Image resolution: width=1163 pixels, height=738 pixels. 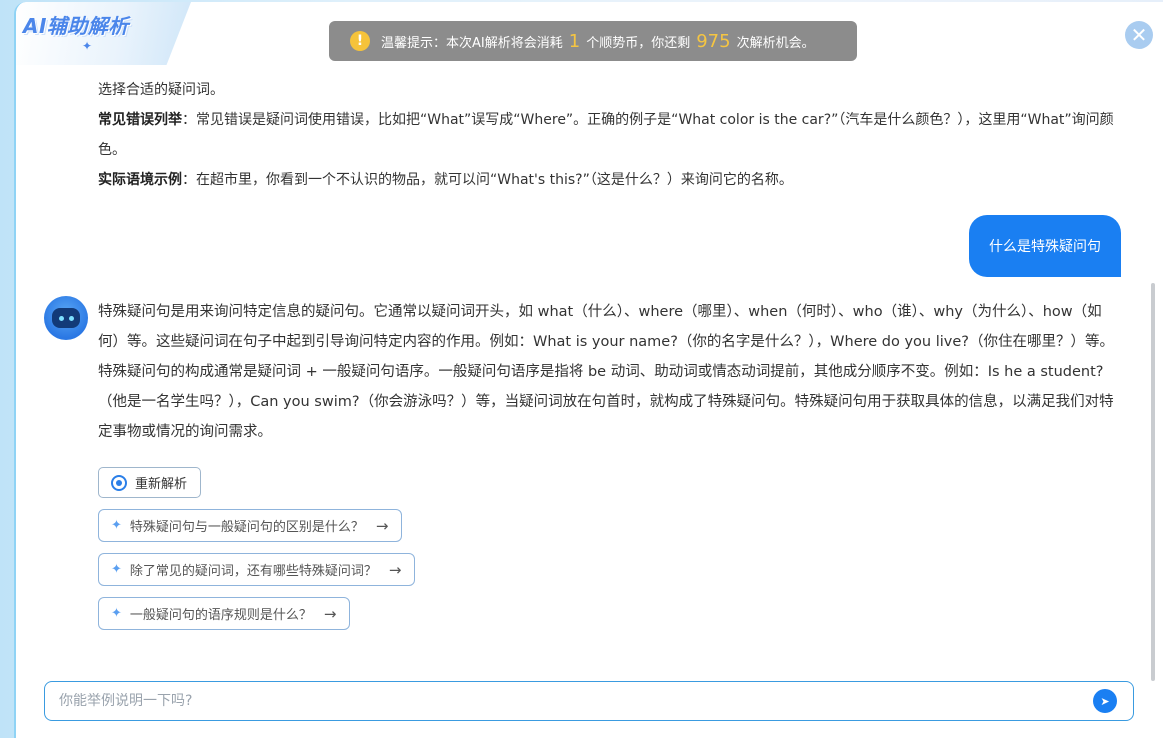 I want to click on toast-prefix: 温馨提示：本次AI解析将会消耗, so click(x=472, y=43).